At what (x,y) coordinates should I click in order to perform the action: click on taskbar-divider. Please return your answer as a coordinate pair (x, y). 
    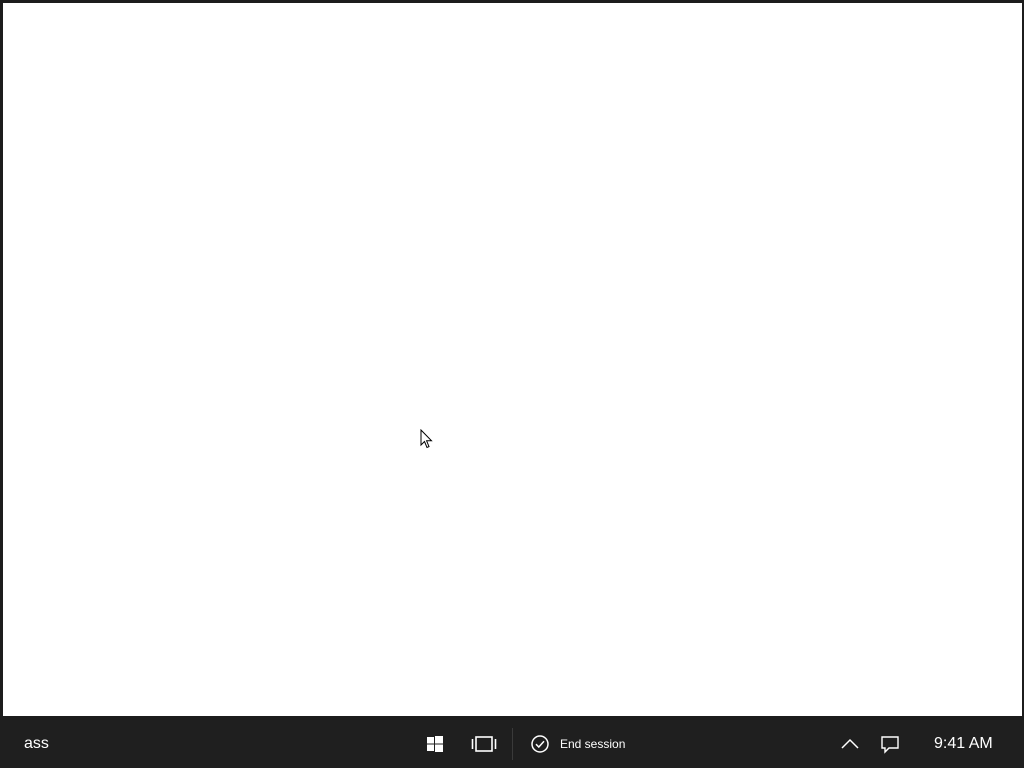
    Looking at the image, I should click on (512, 744).